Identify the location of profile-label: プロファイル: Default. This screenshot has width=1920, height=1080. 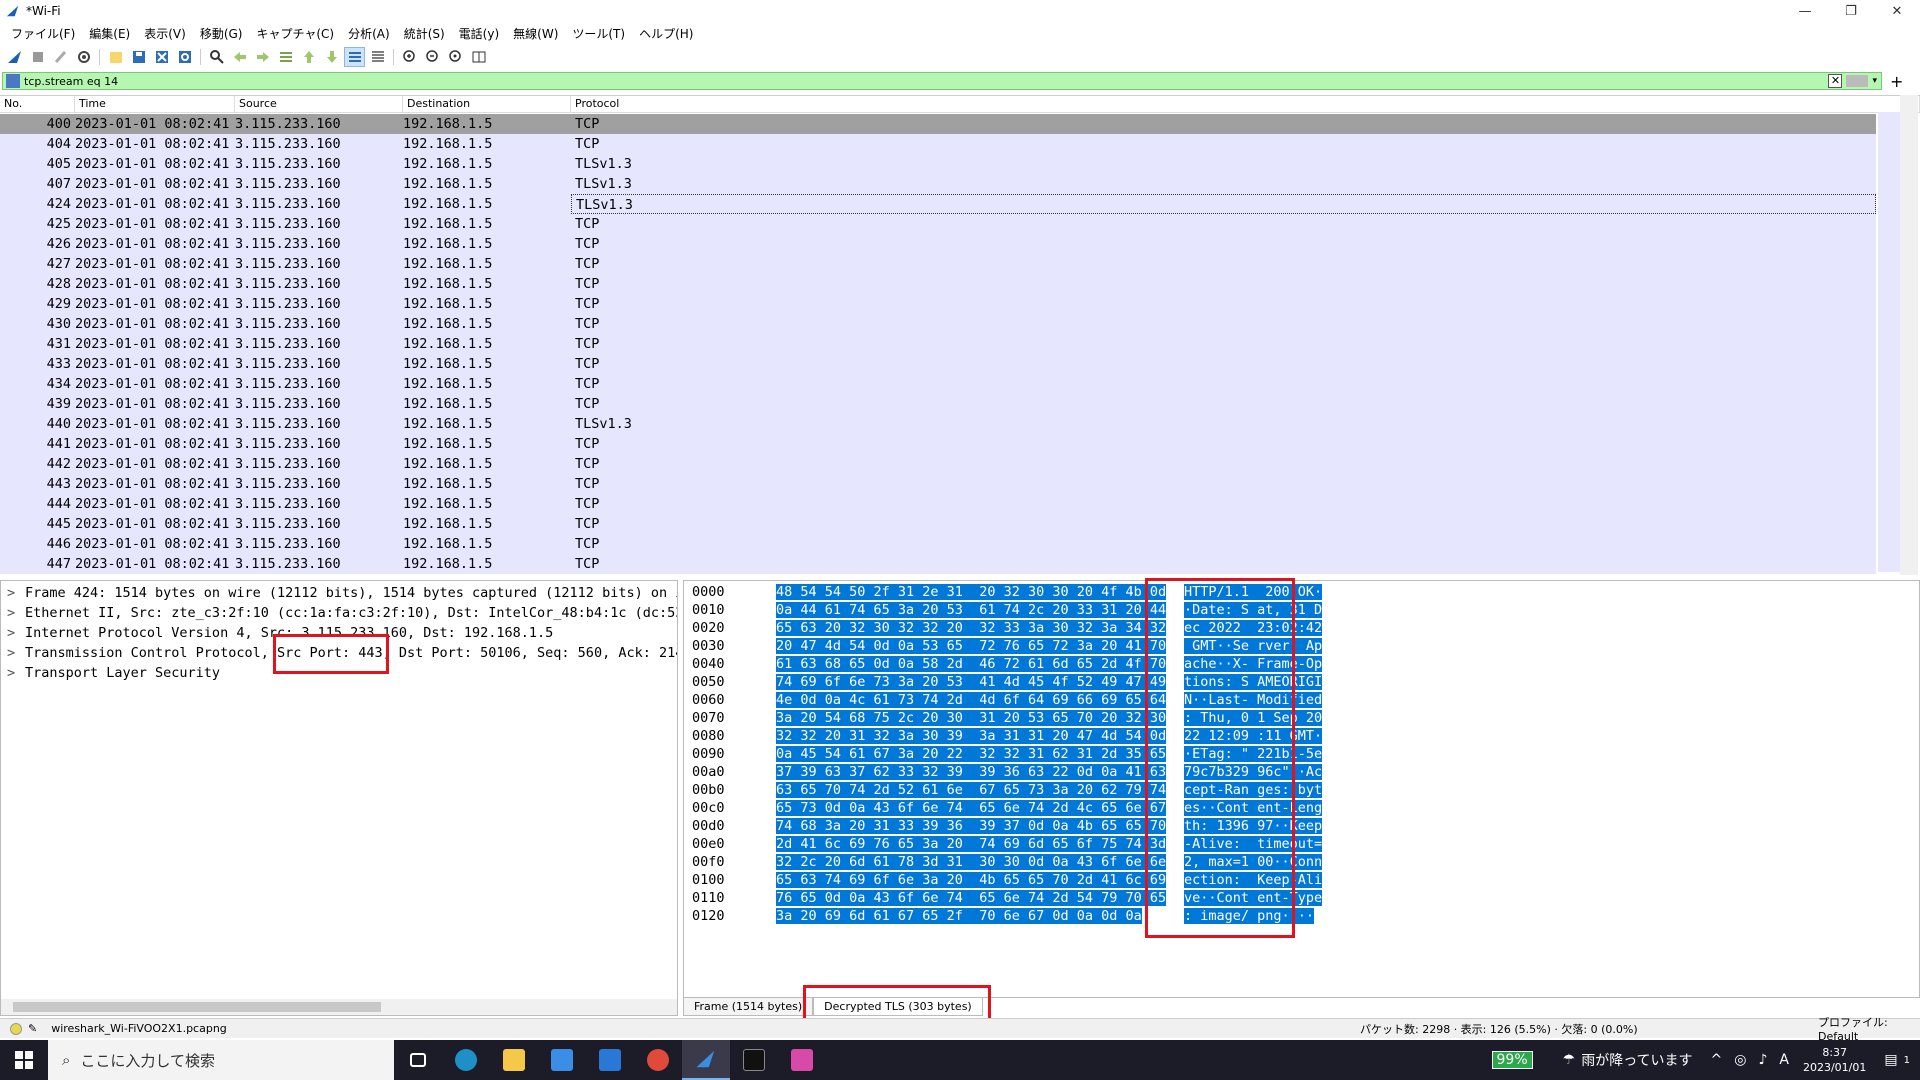
(1869, 1028).